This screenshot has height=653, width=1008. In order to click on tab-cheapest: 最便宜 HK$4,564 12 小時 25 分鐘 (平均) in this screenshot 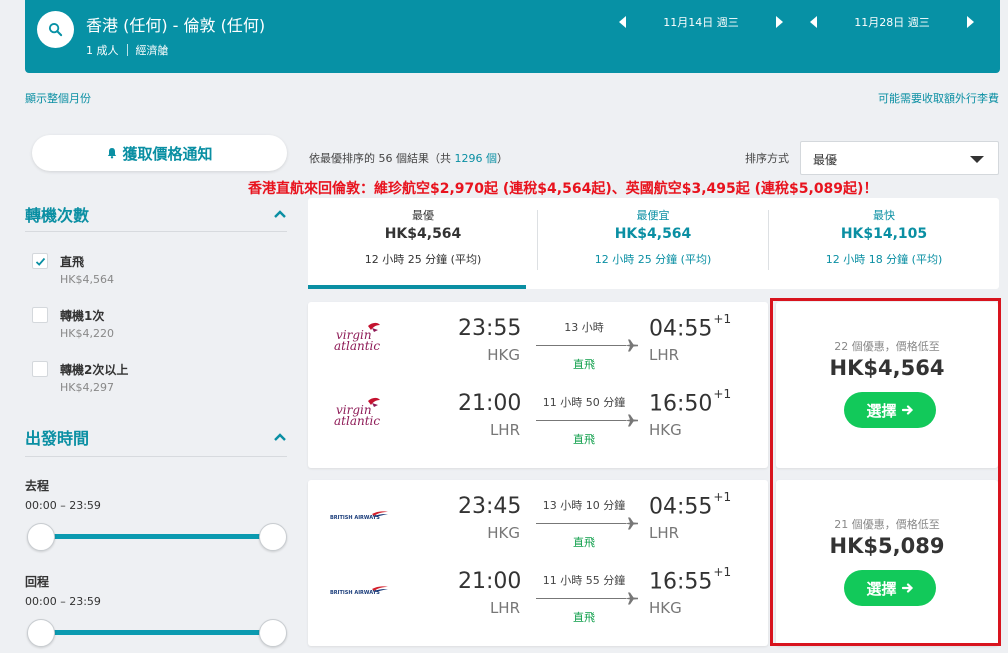, I will do `click(653, 243)`.